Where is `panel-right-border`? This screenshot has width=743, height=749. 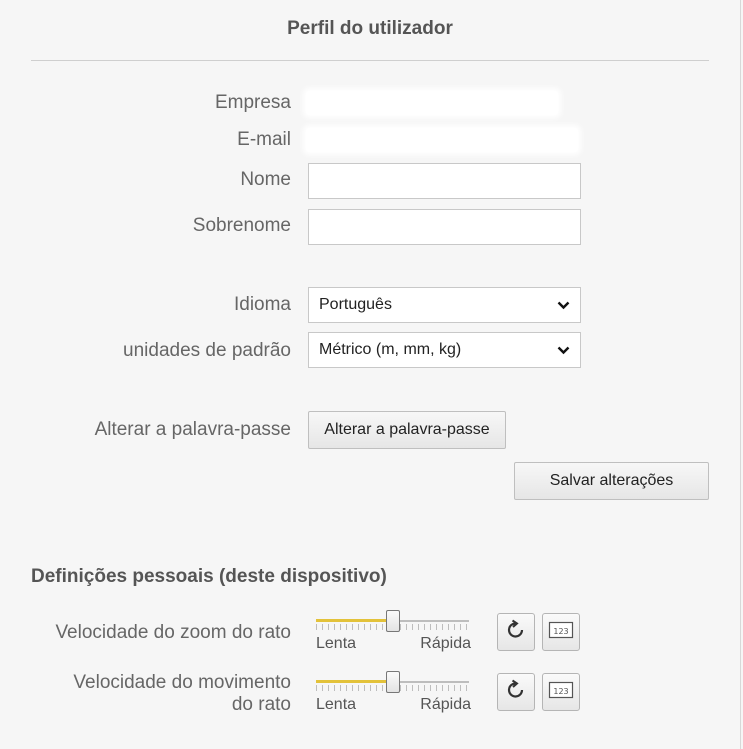
panel-right-border is located at coordinates (740, 374).